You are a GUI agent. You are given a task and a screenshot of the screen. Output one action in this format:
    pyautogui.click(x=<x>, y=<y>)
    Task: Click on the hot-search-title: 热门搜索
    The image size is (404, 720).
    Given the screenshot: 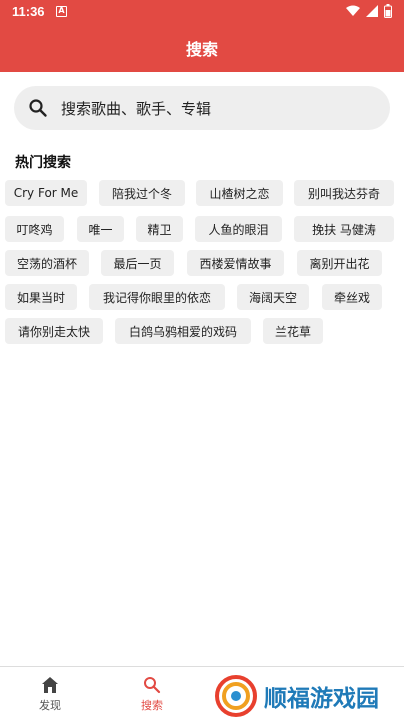 What is the action you would take?
    pyautogui.click(x=43, y=163)
    